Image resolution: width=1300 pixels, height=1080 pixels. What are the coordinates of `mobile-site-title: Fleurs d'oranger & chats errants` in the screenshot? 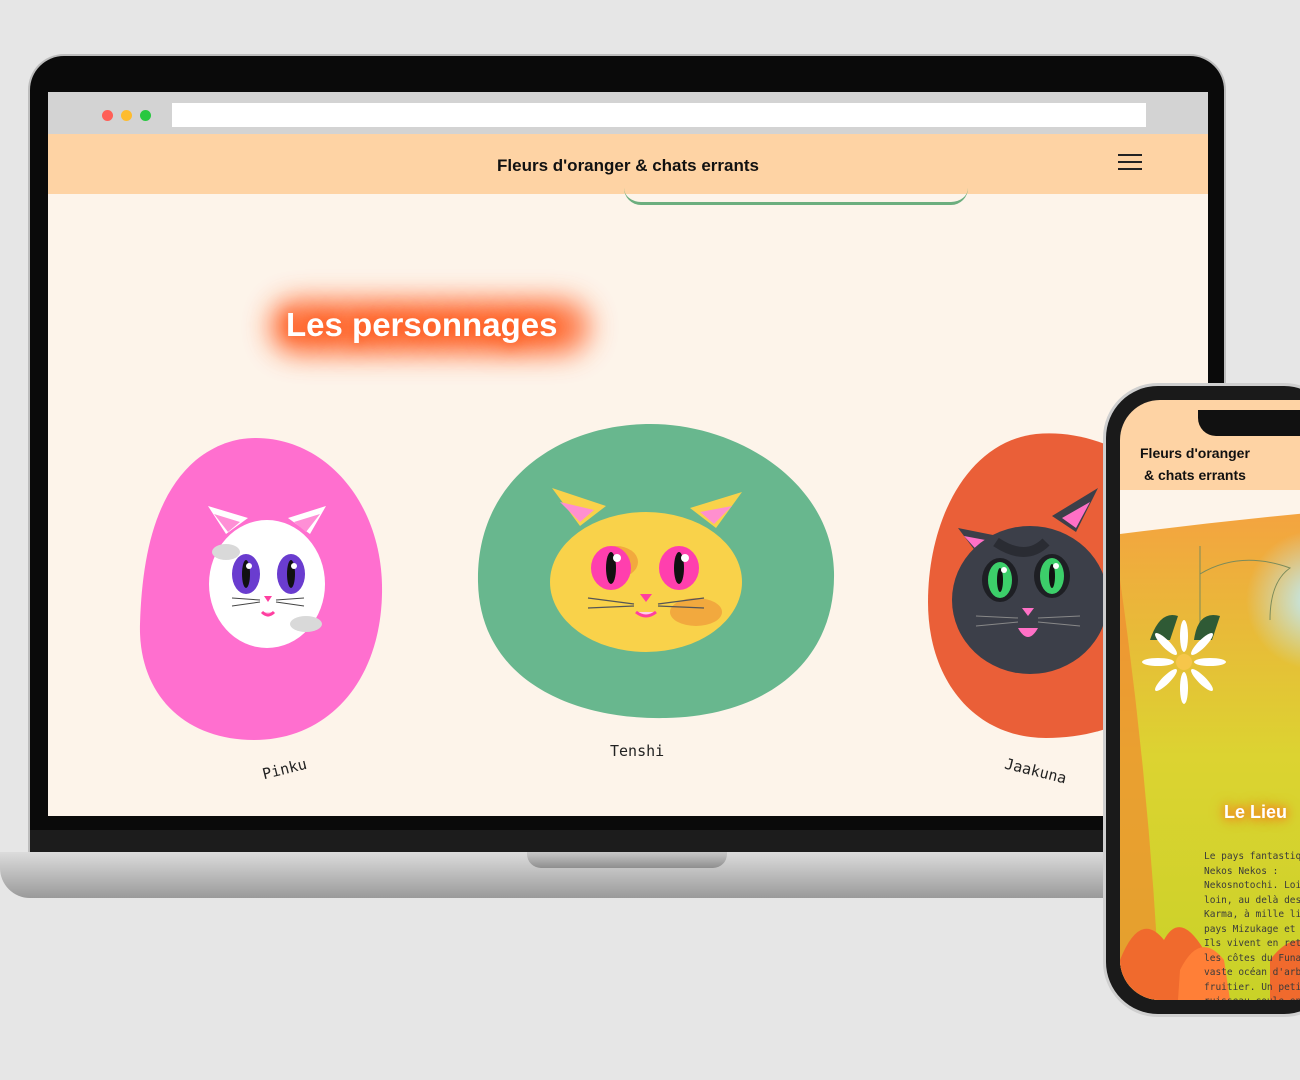 It's located at (1195, 464).